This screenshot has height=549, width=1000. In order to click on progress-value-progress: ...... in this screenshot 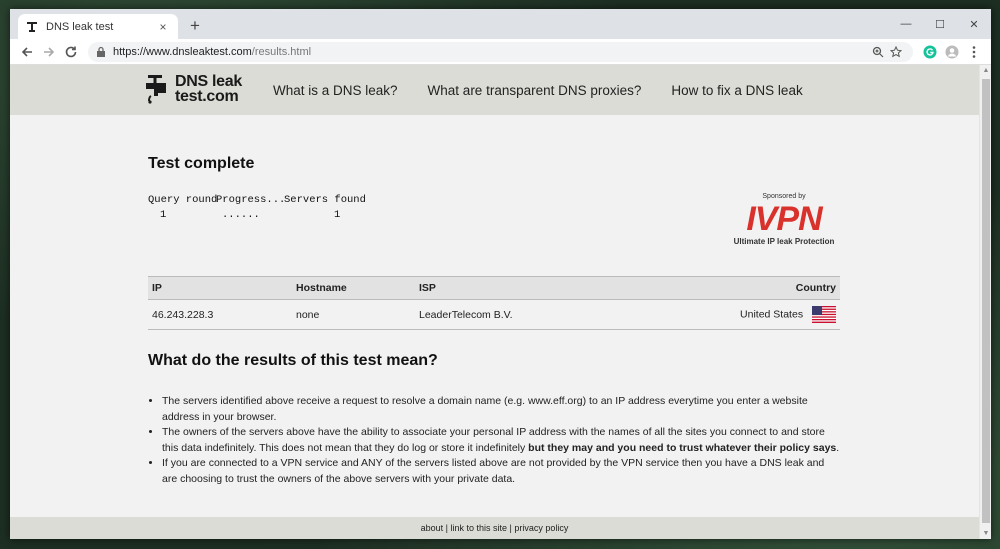, I will do `click(241, 215)`.